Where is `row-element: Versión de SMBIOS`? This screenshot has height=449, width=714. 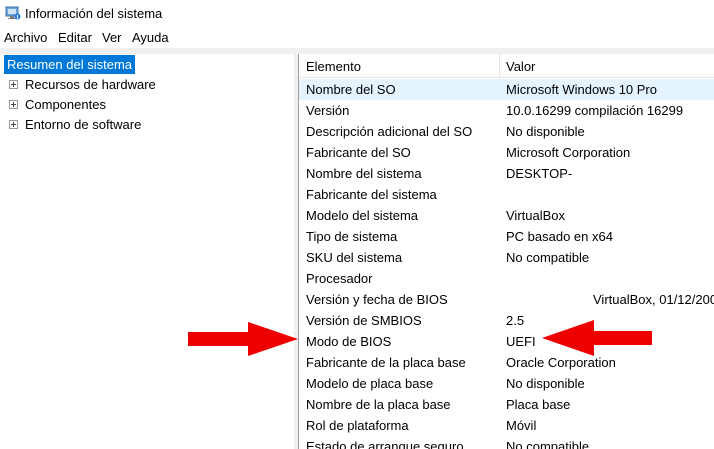
row-element: Versión de SMBIOS is located at coordinates (364, 320).